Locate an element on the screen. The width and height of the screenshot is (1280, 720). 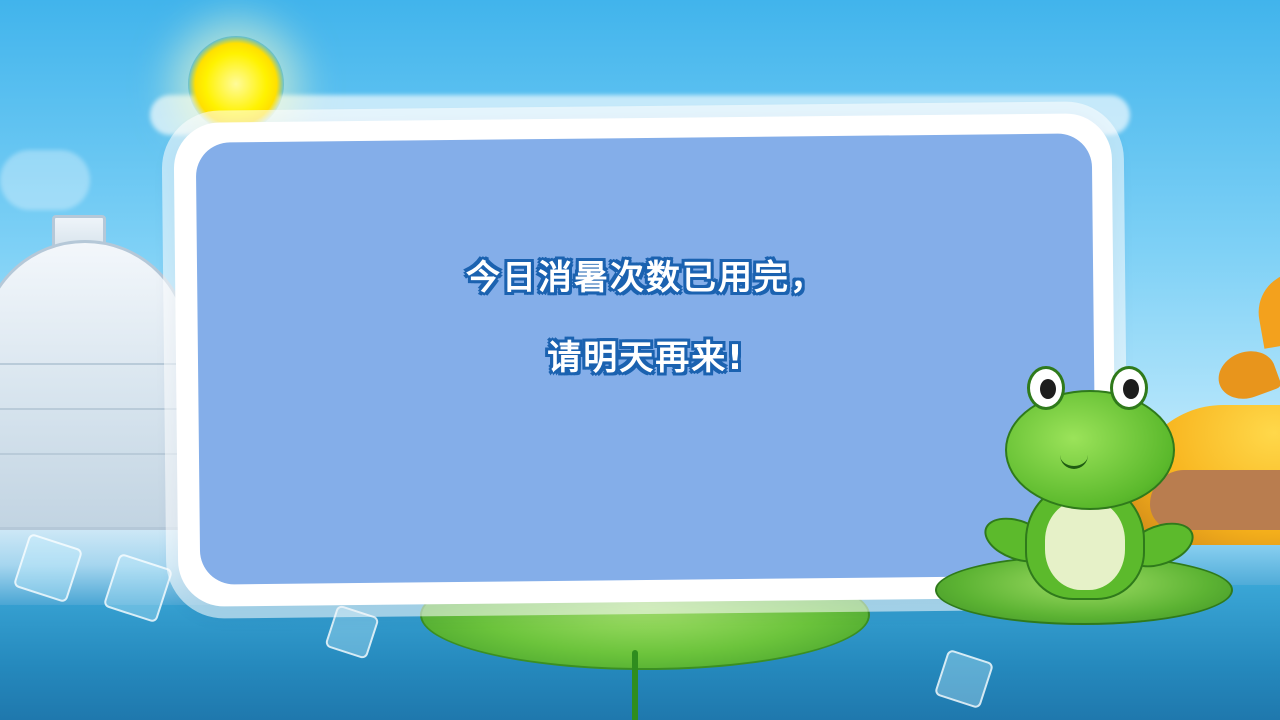
dialog-message-line1: 今日消暑次数已用完， is located at coordinates (646, 278).